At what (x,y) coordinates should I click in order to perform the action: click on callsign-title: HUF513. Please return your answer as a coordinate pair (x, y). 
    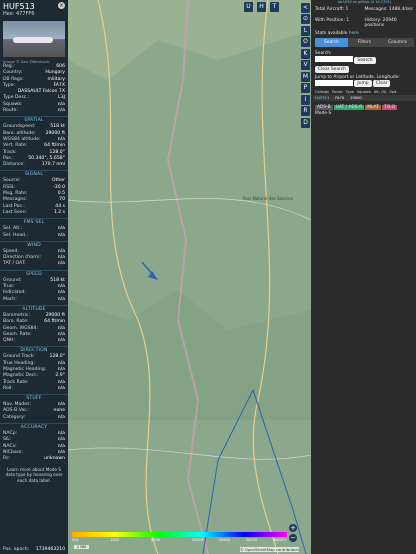
    Looking at the image, I should click on (19, 6).